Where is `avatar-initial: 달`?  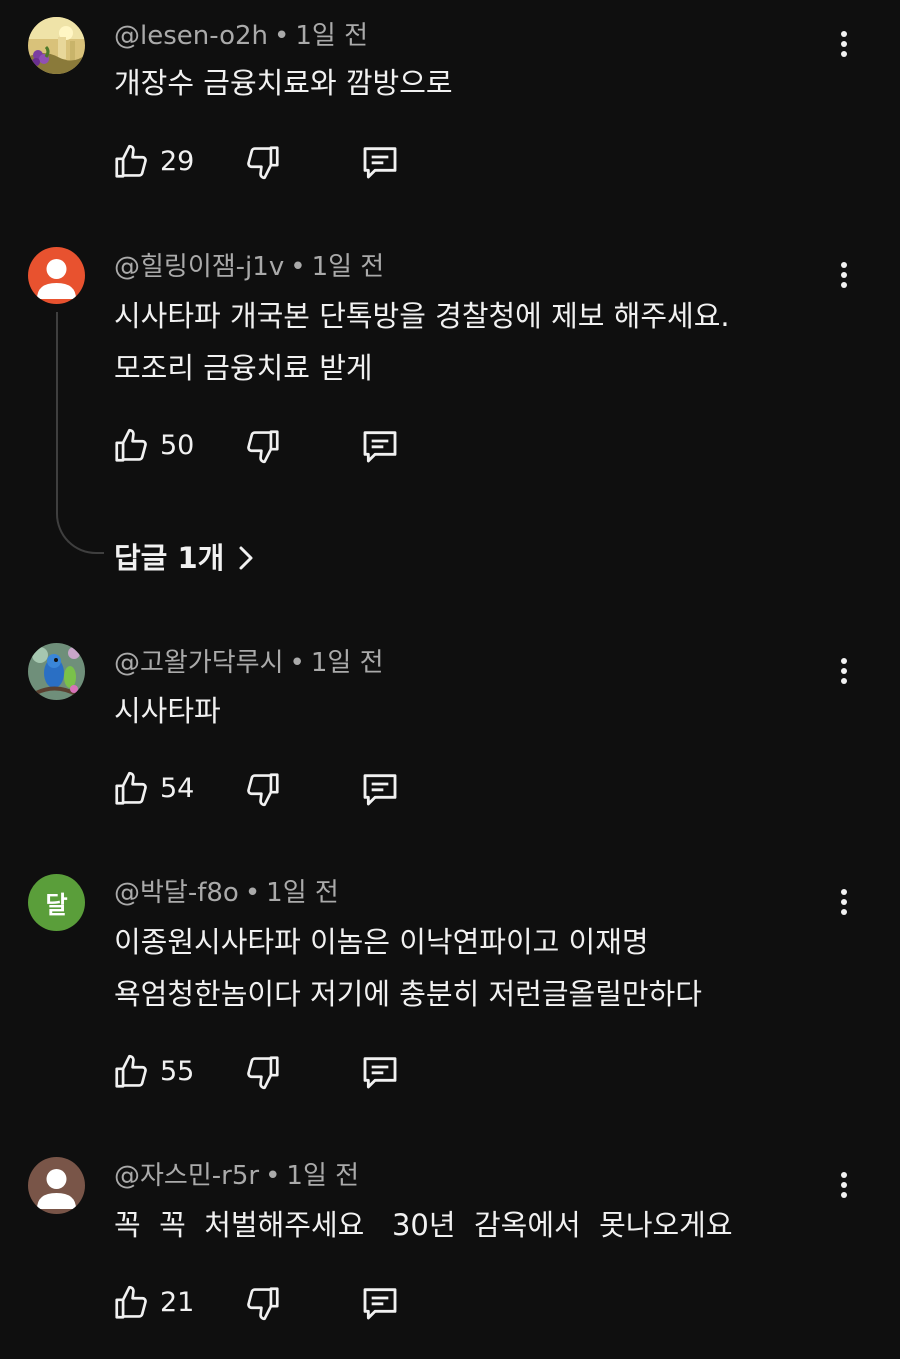 avatar-initial: 달 is located at coordinates (56, 905).